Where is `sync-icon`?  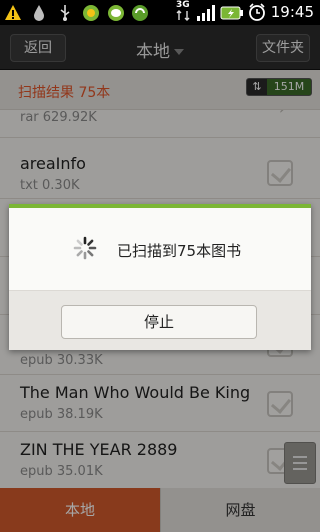
sync-icon is located at coordinates (140, 13).